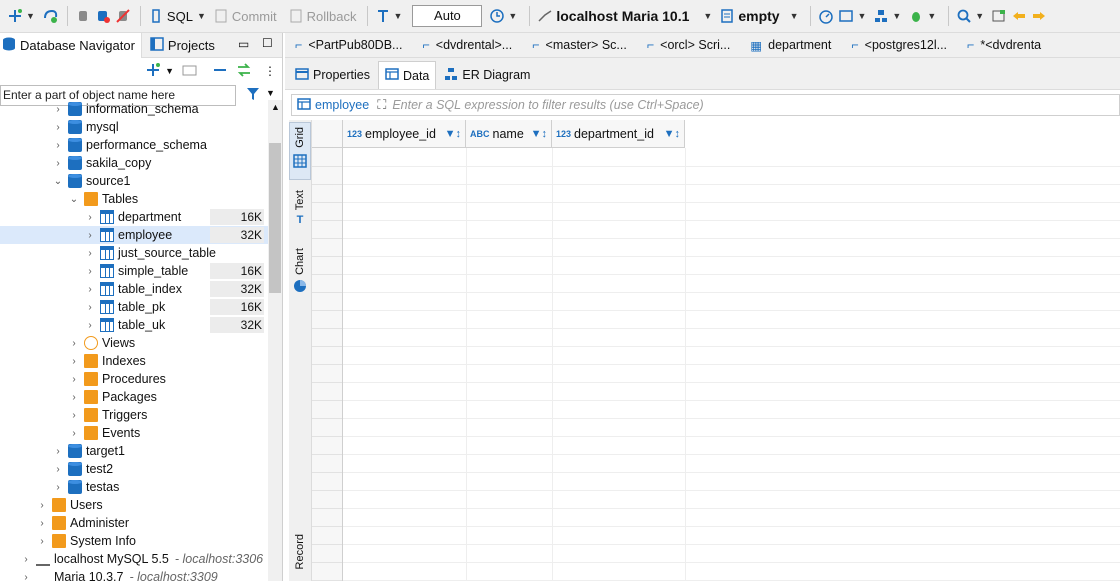 The width and height of the screenshot is (1120, 581). What do you see at coordinates (300, 557) in the screenshot?
I see `tab-record: Record` at bounding box center [300, 557].